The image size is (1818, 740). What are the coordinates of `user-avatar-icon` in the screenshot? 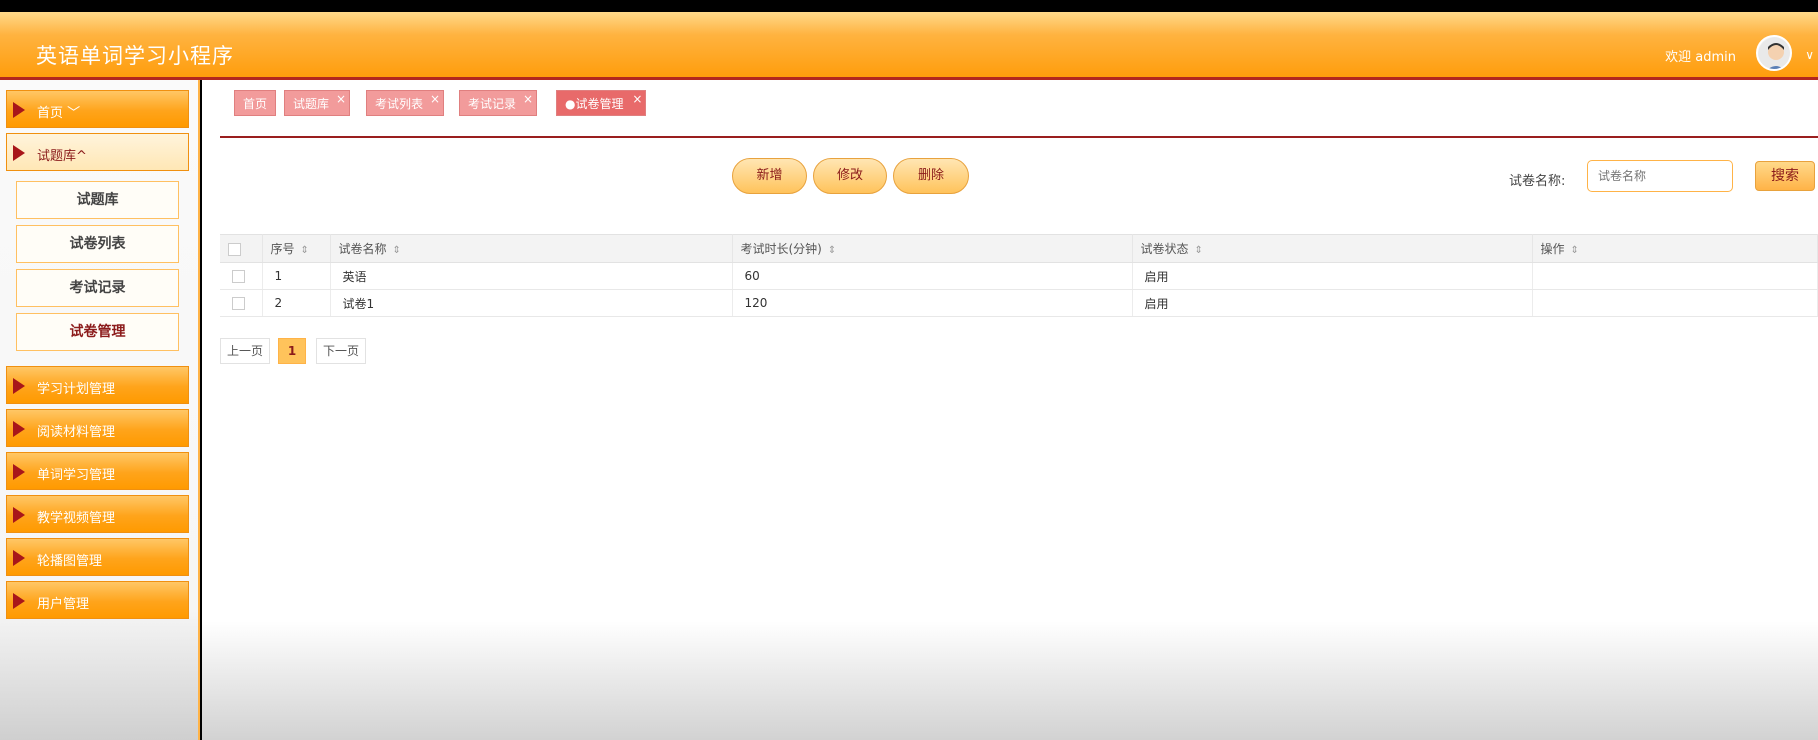 It's located at (1774, 53).